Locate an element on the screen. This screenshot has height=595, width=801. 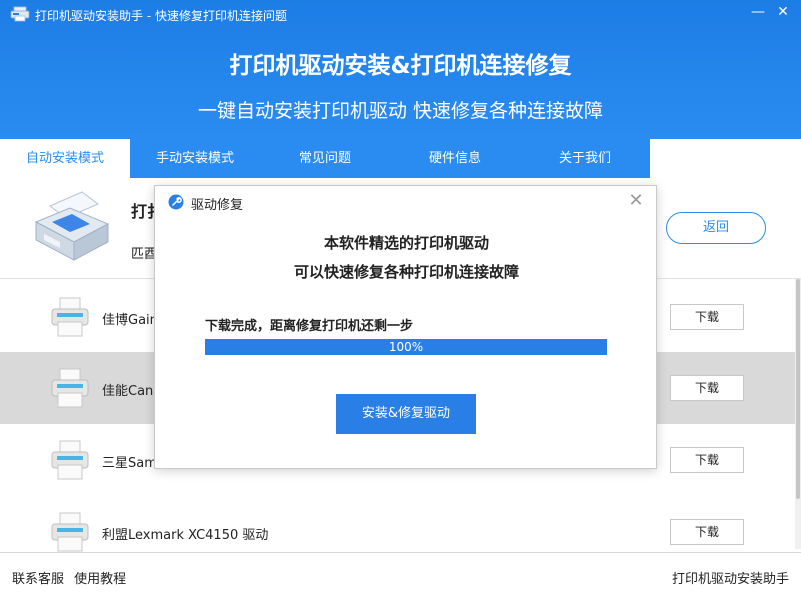
scrollbar-thumb is located at coordinates (798, 389).